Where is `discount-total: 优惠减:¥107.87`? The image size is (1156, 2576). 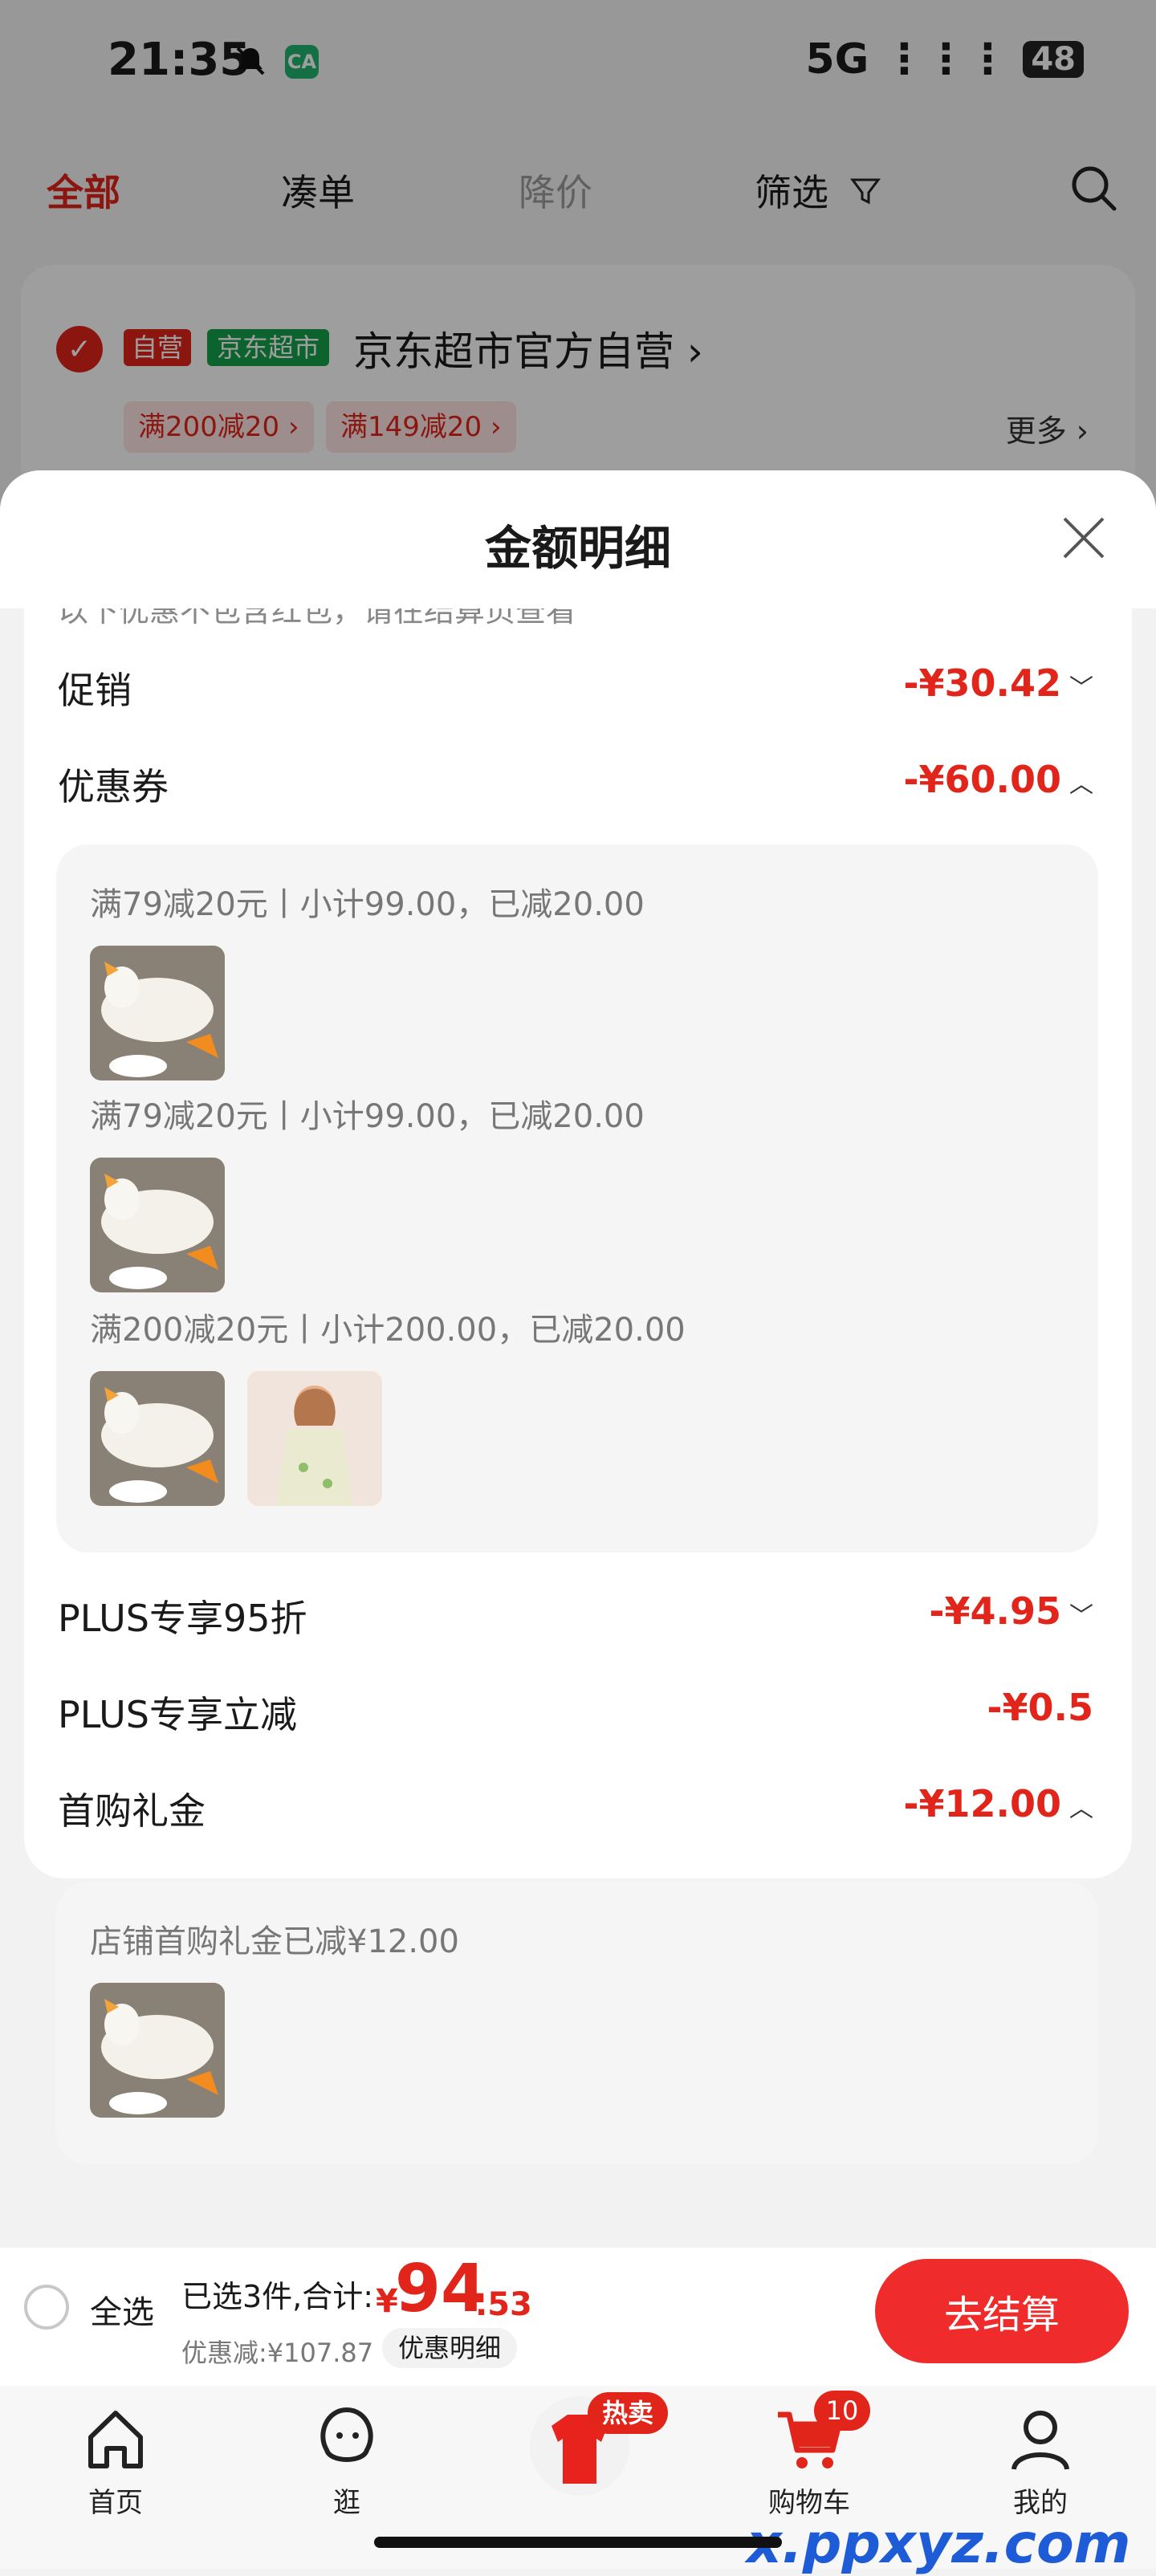 discount-total: 优惠减:¥107.87 is located at coordinates (277, 2353).